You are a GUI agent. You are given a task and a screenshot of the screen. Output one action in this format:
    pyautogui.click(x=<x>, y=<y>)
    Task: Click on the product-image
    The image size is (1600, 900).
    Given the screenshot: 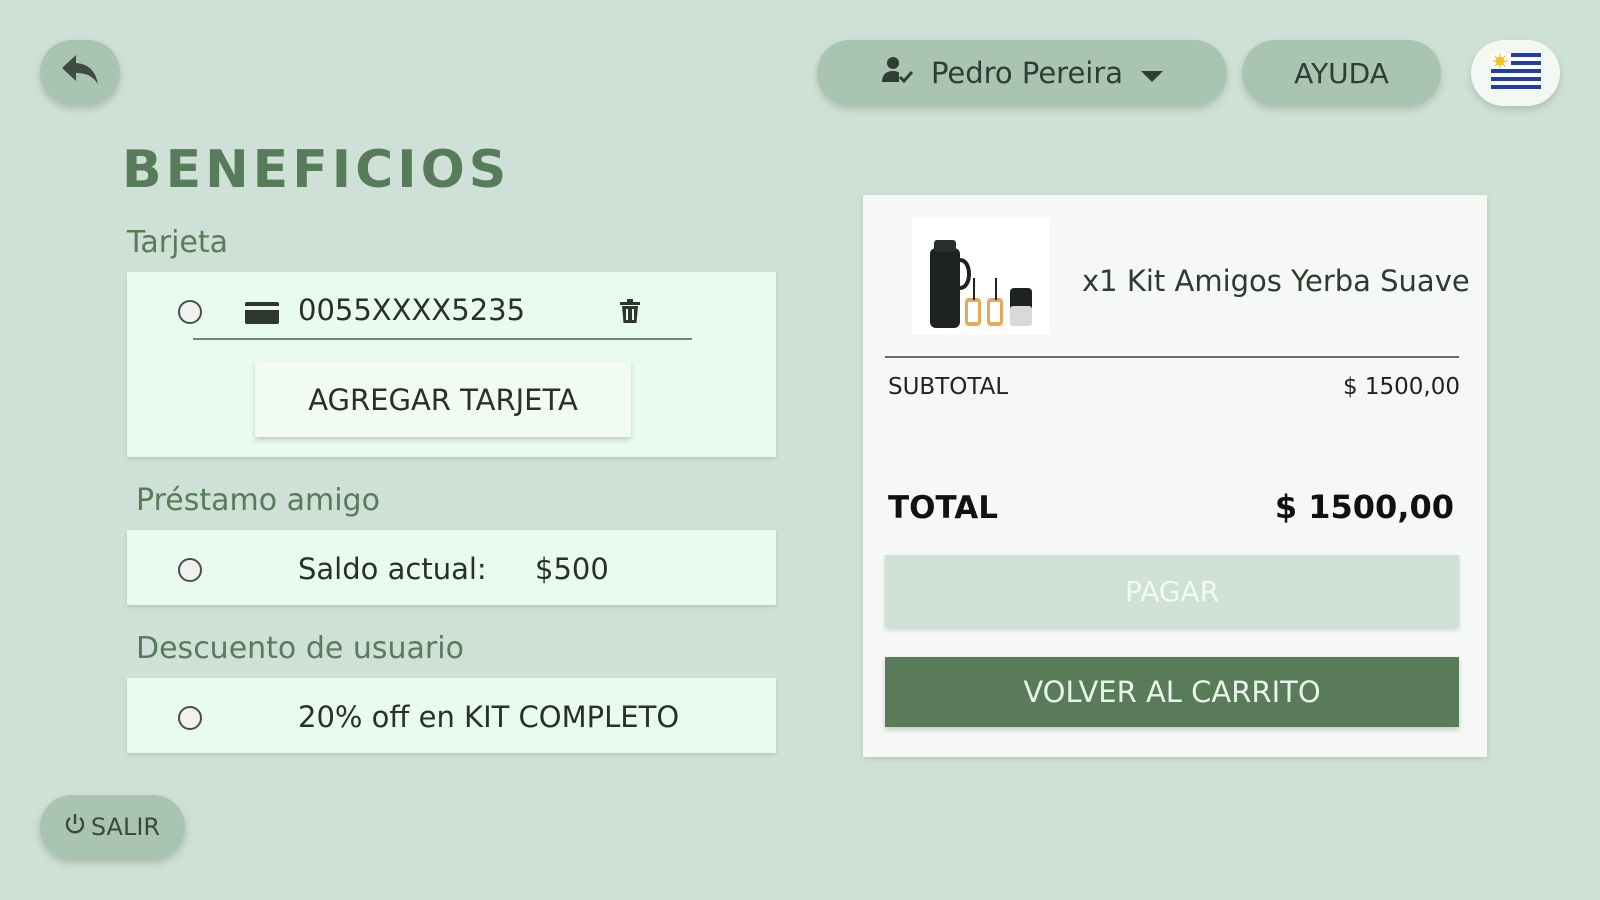 What is the action you would take?
    pyautogui.click(x=980, y=276)
    